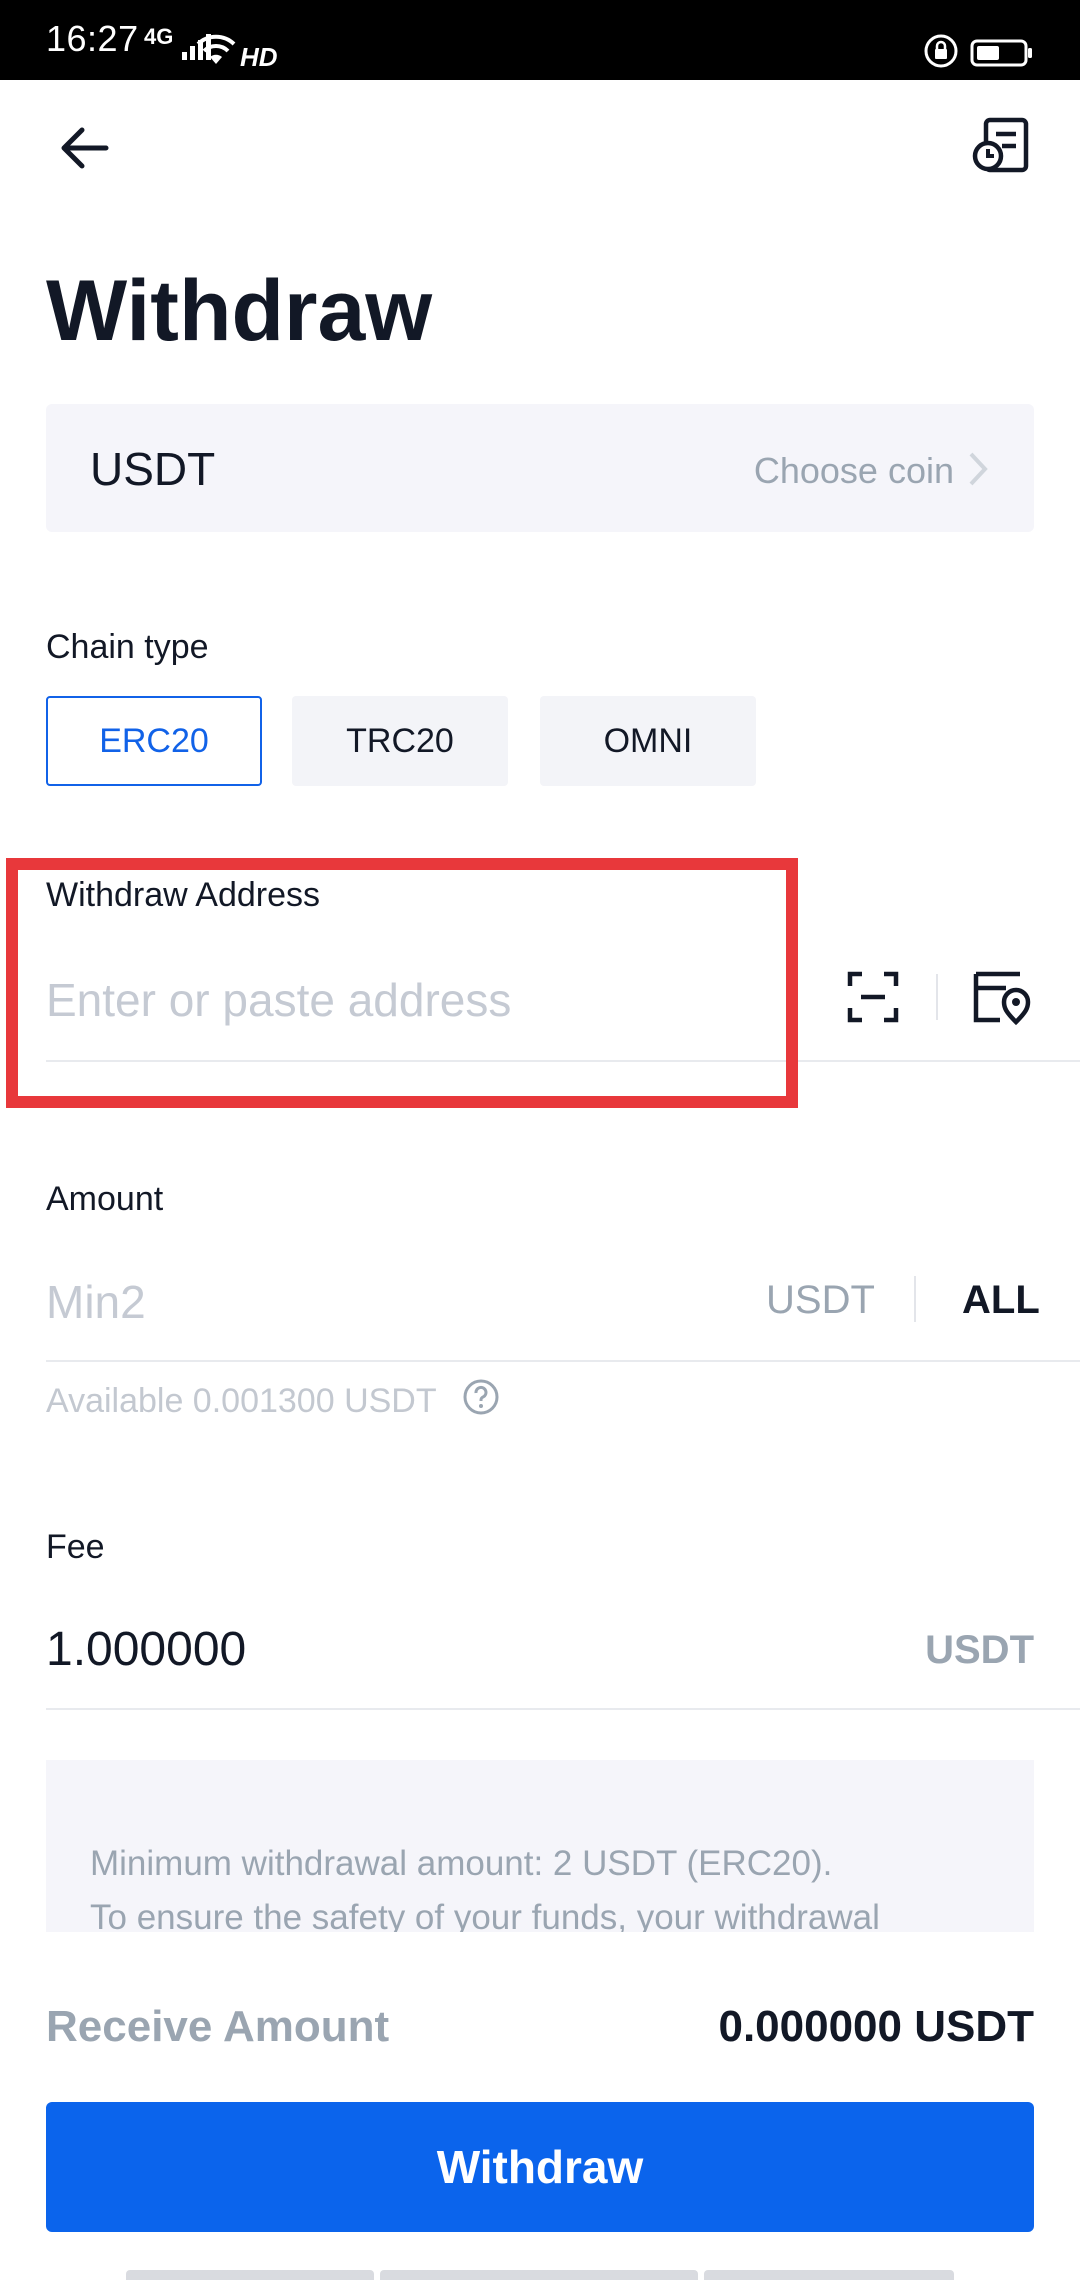  What do you see at coordinates (75, 1547) in the screenshot?
I see `fee-label: Fee` at bounding box center [75, 1547].